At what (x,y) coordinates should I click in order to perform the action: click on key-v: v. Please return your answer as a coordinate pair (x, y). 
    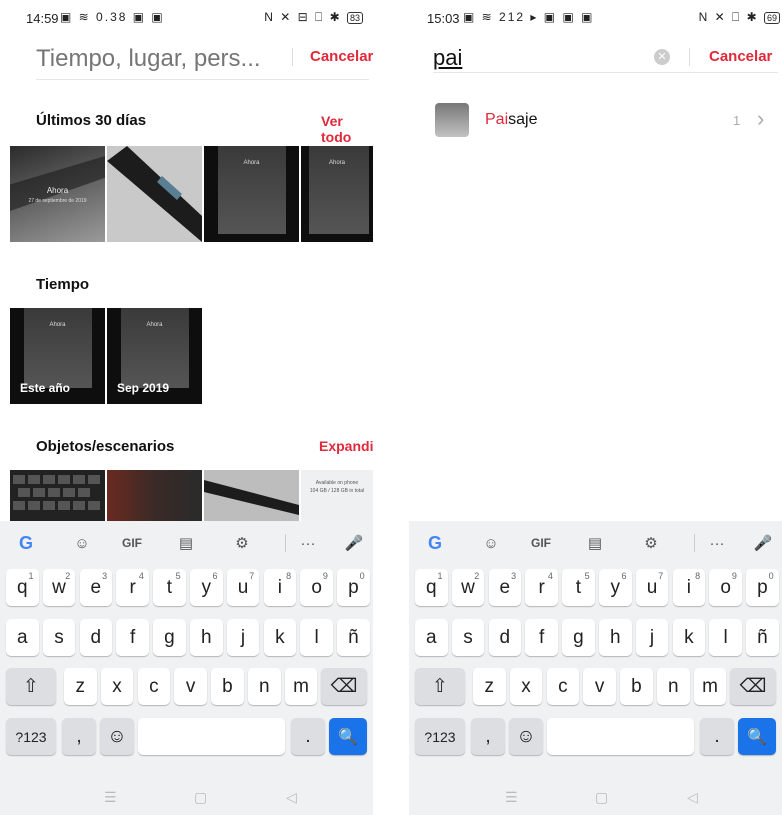
    Looking at the image, I should click on (599, 686).